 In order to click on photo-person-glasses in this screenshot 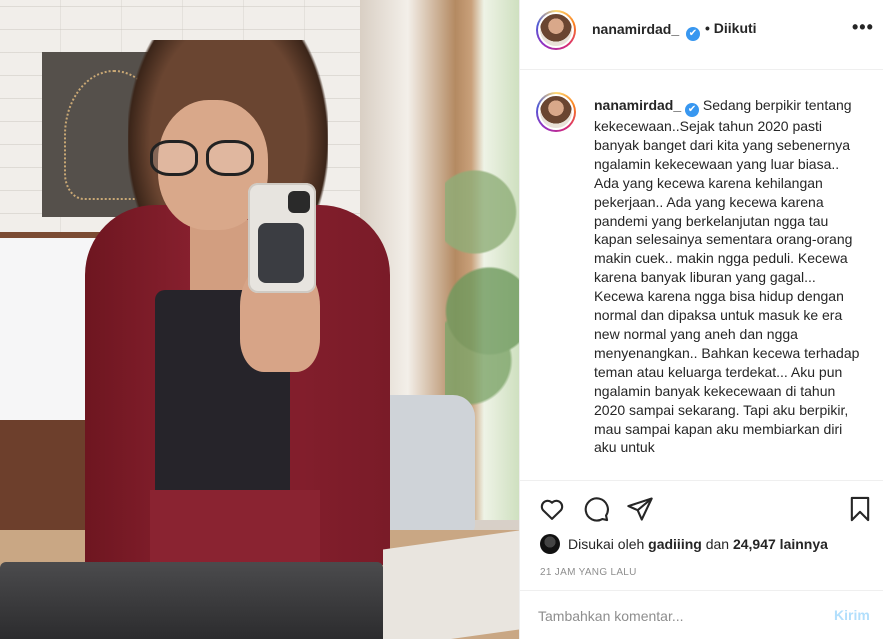, I will do `click(205, 160)`.